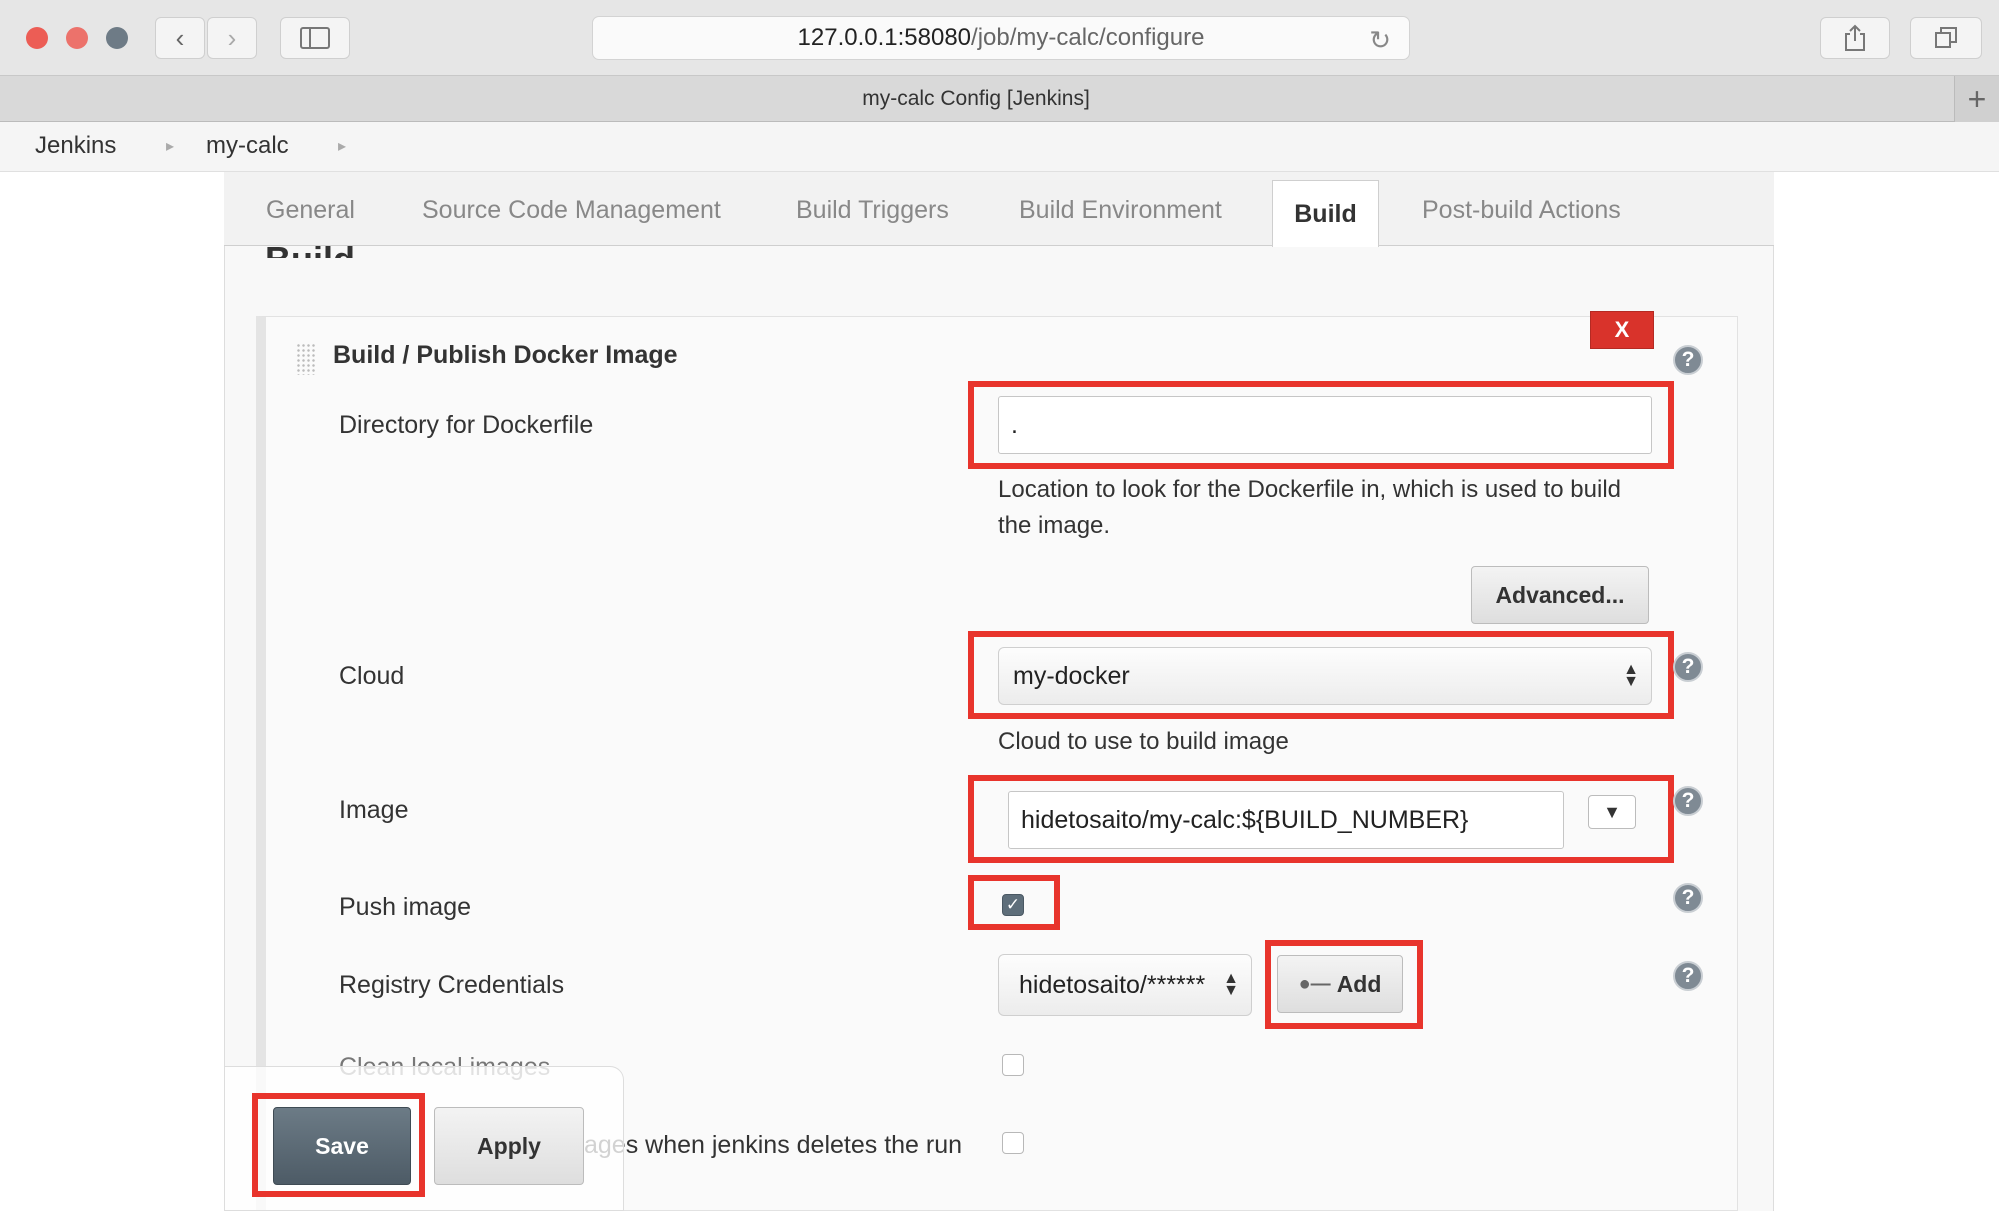 This screenshot has height=1211, width=1999. I want to click on browser-tab-strip: my-calc Config [Jenkins] +, so click(999, 99).